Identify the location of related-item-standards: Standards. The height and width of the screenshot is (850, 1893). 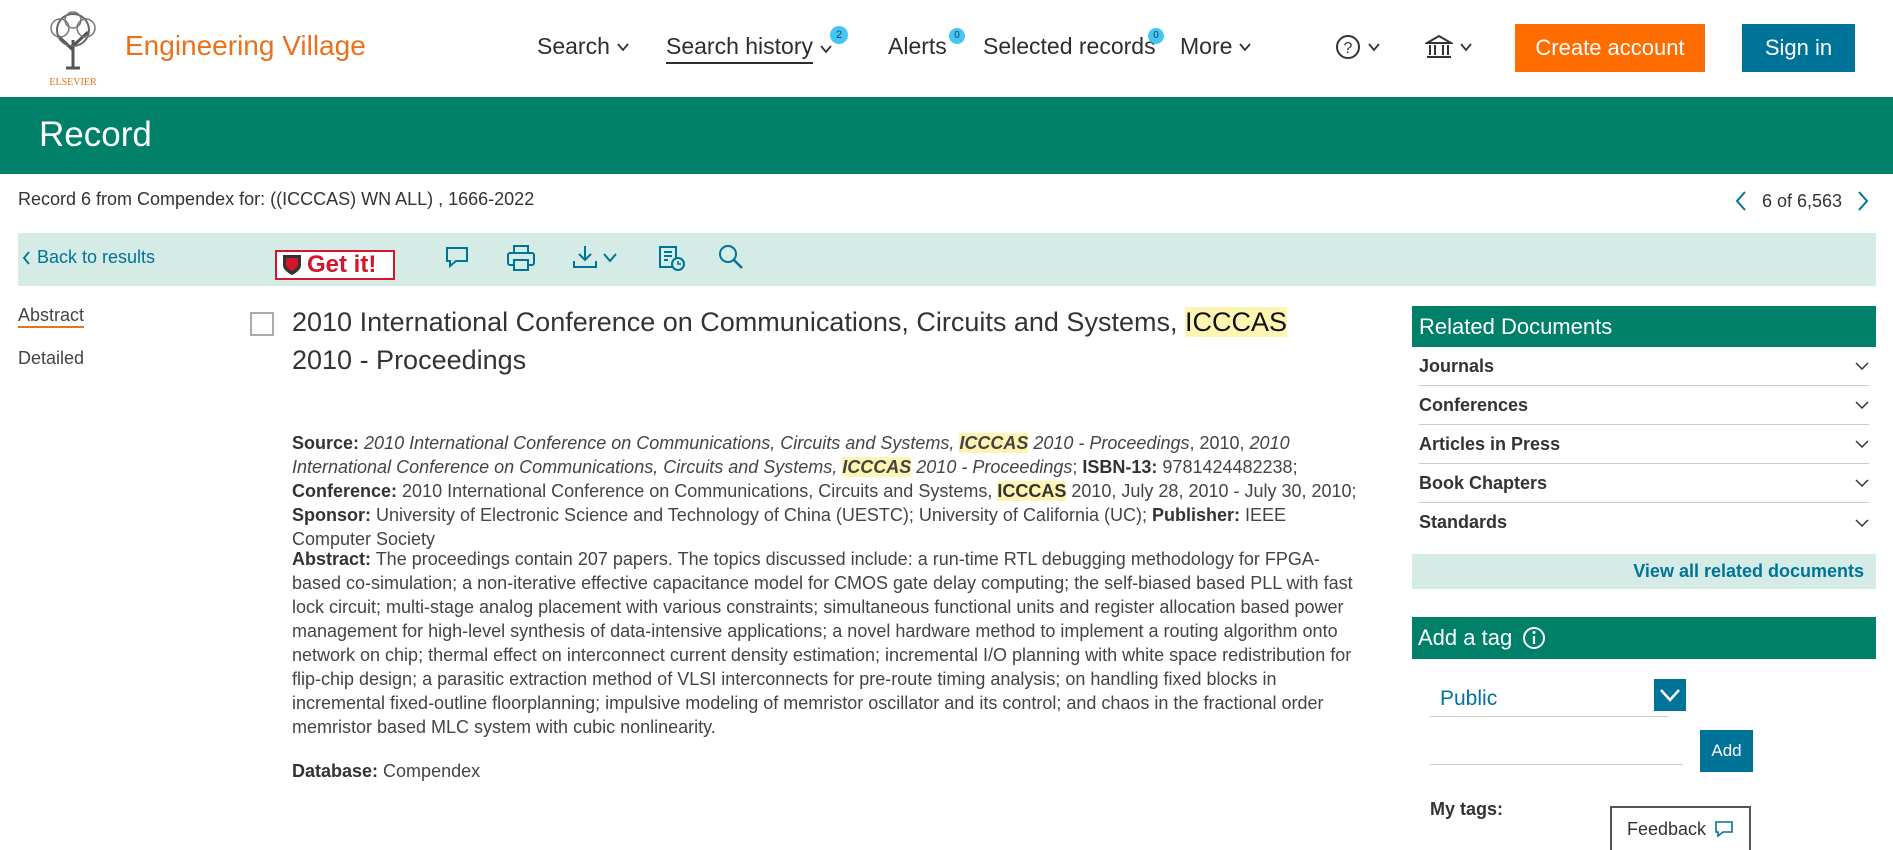
(1644, 522).